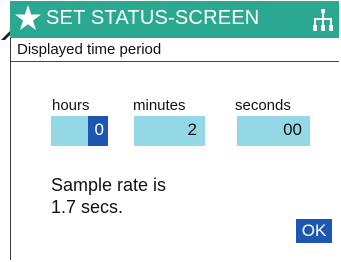  I want to click on seconds-field: 00, so click(273, 131).